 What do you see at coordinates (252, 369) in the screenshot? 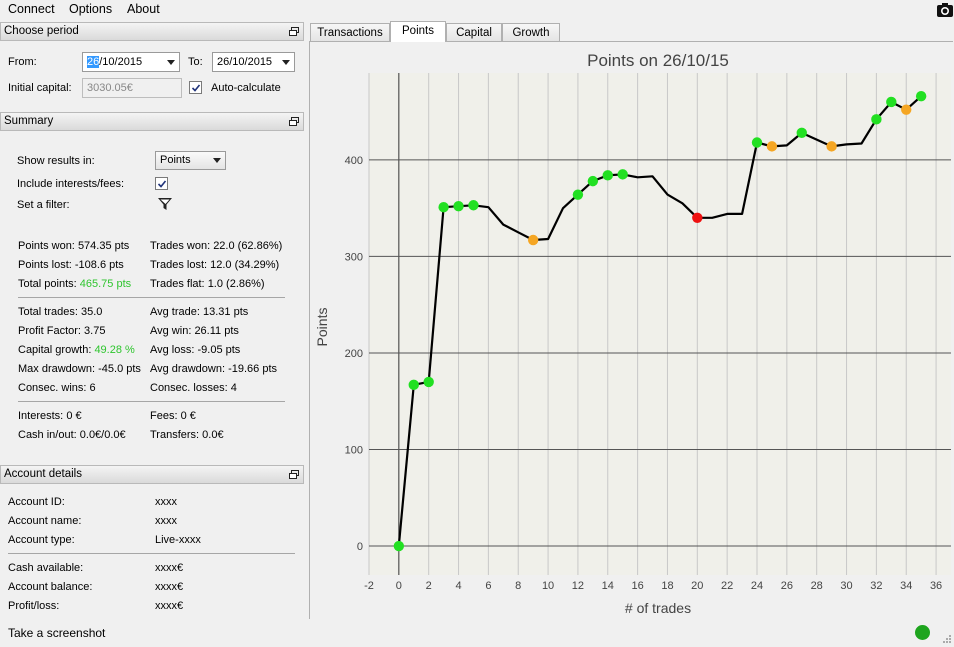
I see `avg-drawdown-value: -19.66 pts` at bounding box center [252, 369].